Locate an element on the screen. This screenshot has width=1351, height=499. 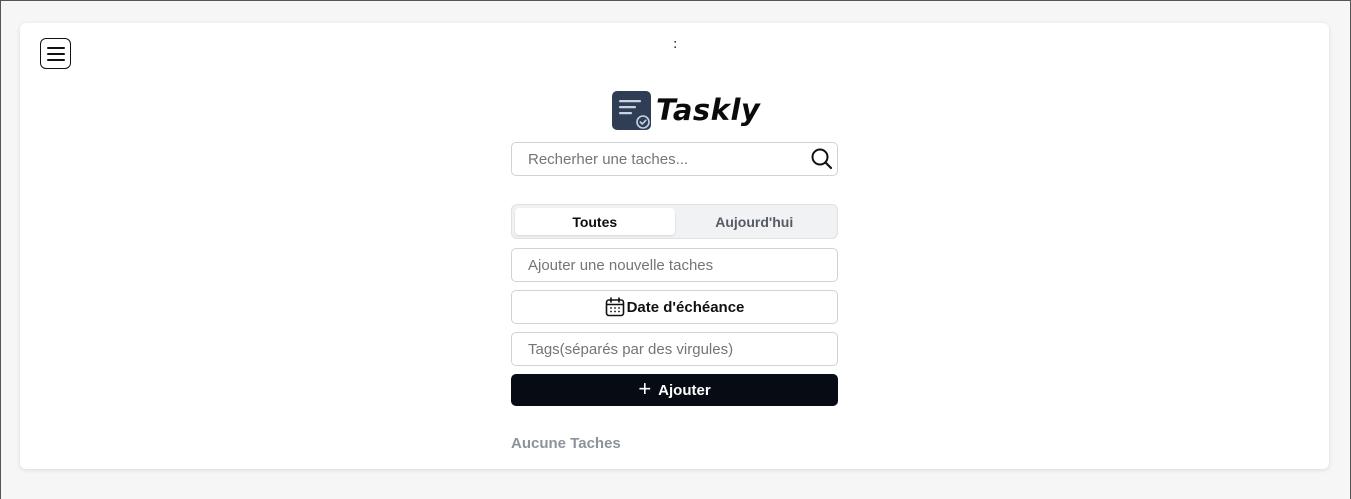
calendar-icon is located at coordinates (614, 307).